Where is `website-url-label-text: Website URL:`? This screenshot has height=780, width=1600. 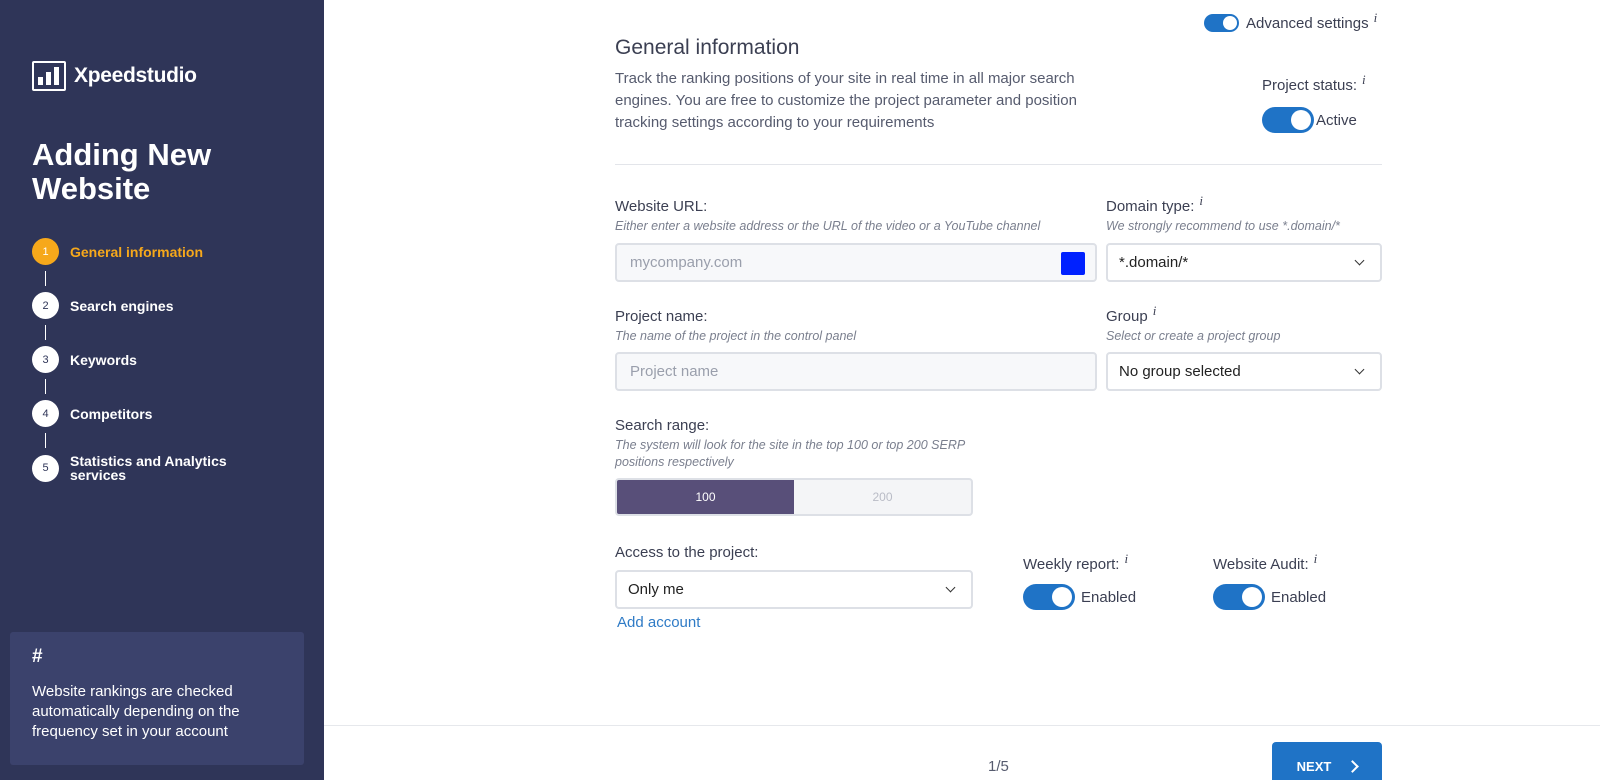 website-url-label-text: Website URL: is located at coordinates (661, 206).